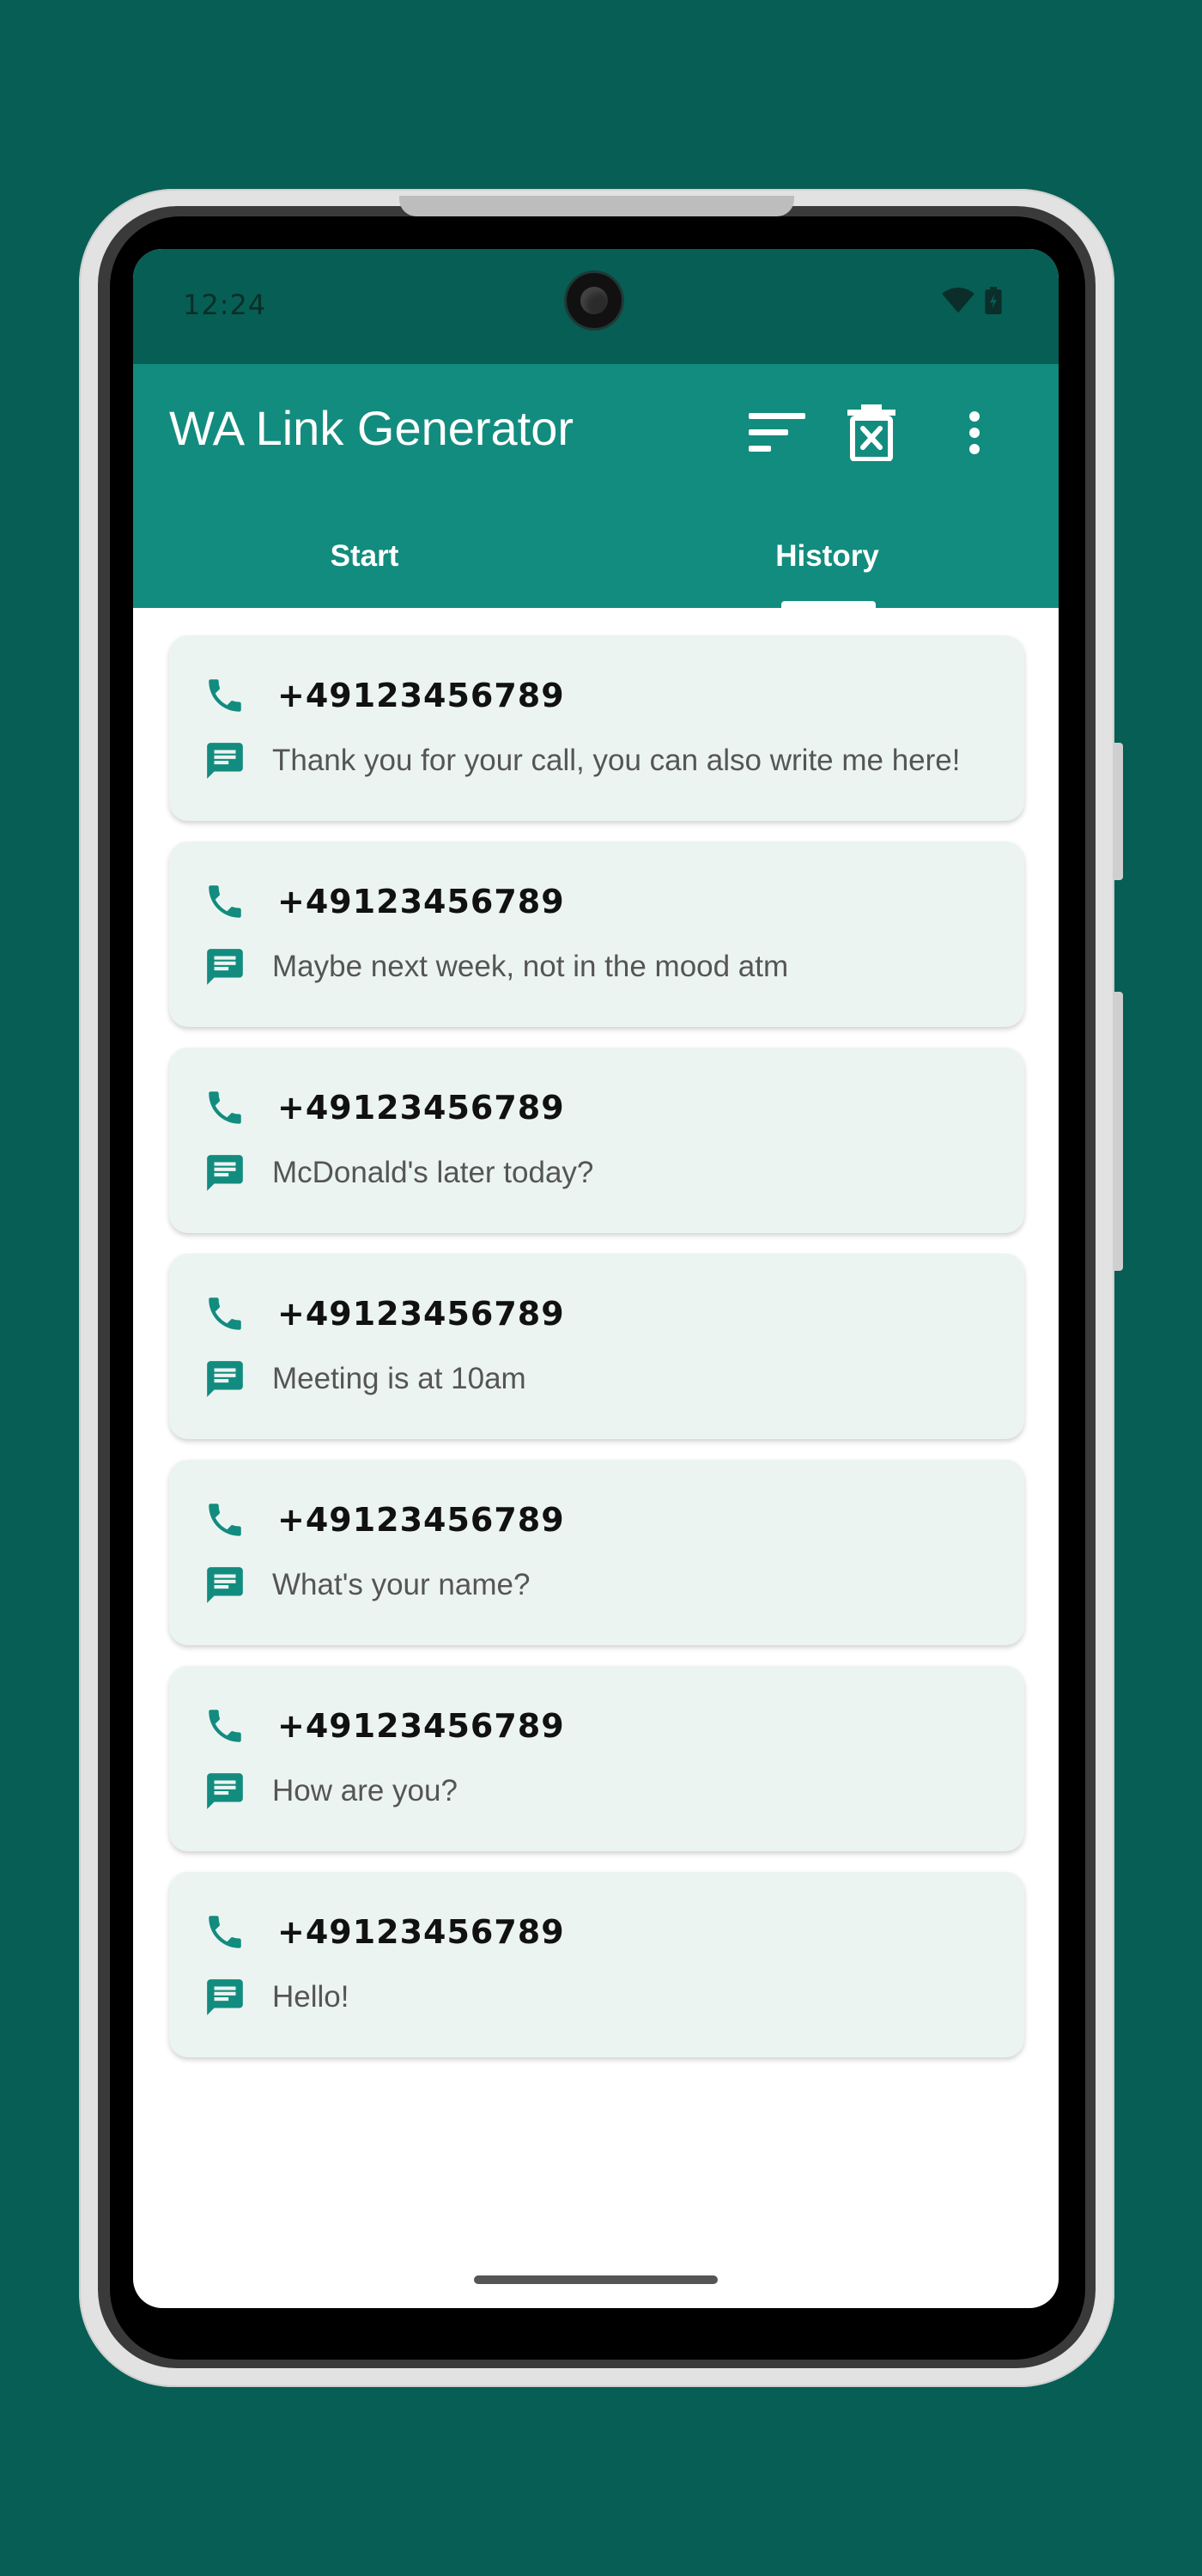 Image resolution: width=1202 pixels, height=2576 pixels. I want to click on history-message: Maybe next week, not in the mood atm, so click(530, 966).